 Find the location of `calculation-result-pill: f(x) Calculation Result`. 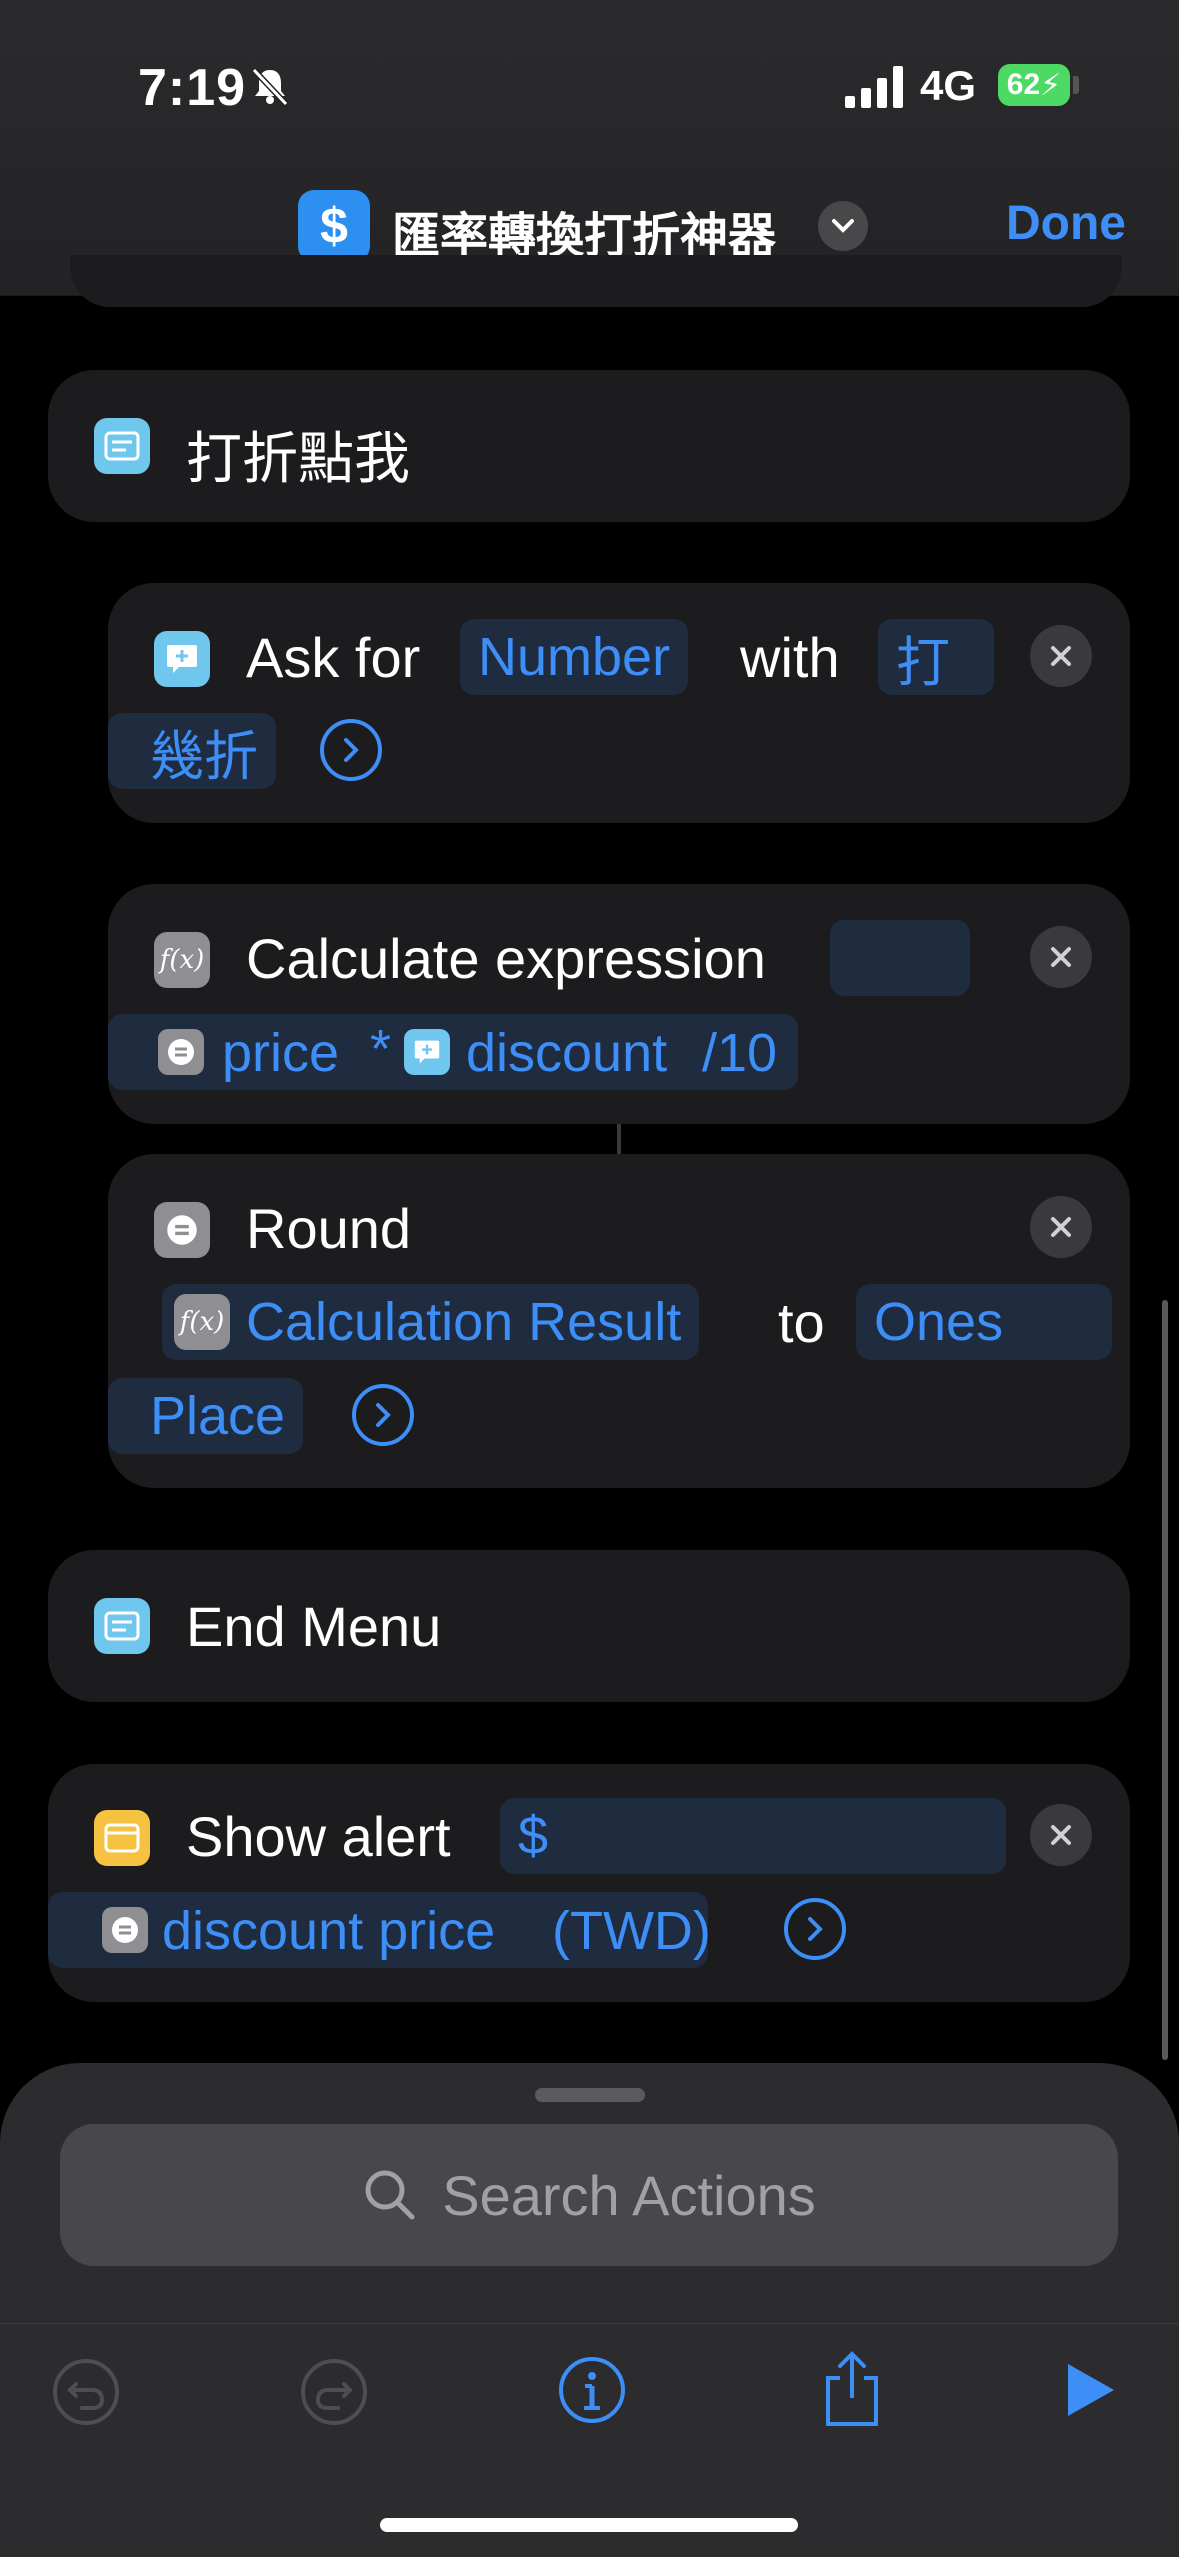

calculation-result-pill: f(x) Calculation Result is located at coordinates (431, 1322).